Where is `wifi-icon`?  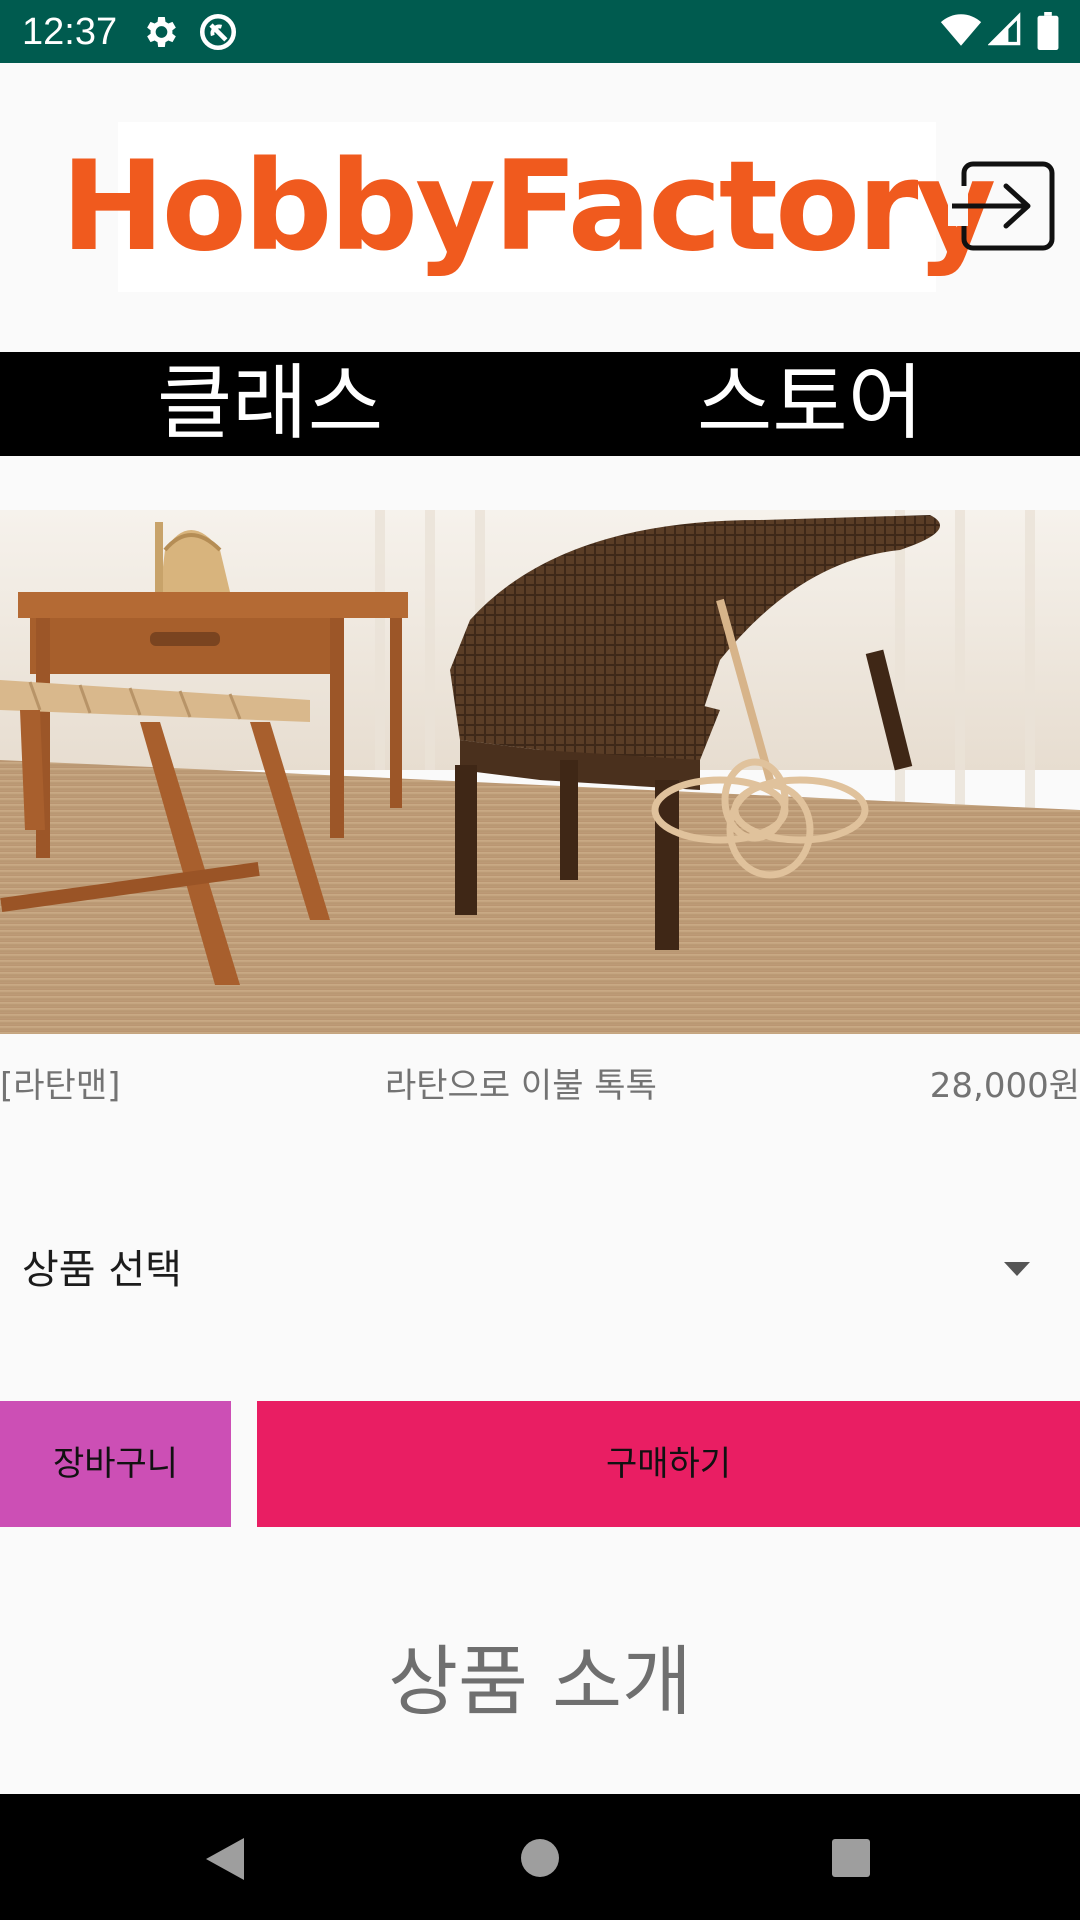
wifi-icon is located at coordinates (961, 30).